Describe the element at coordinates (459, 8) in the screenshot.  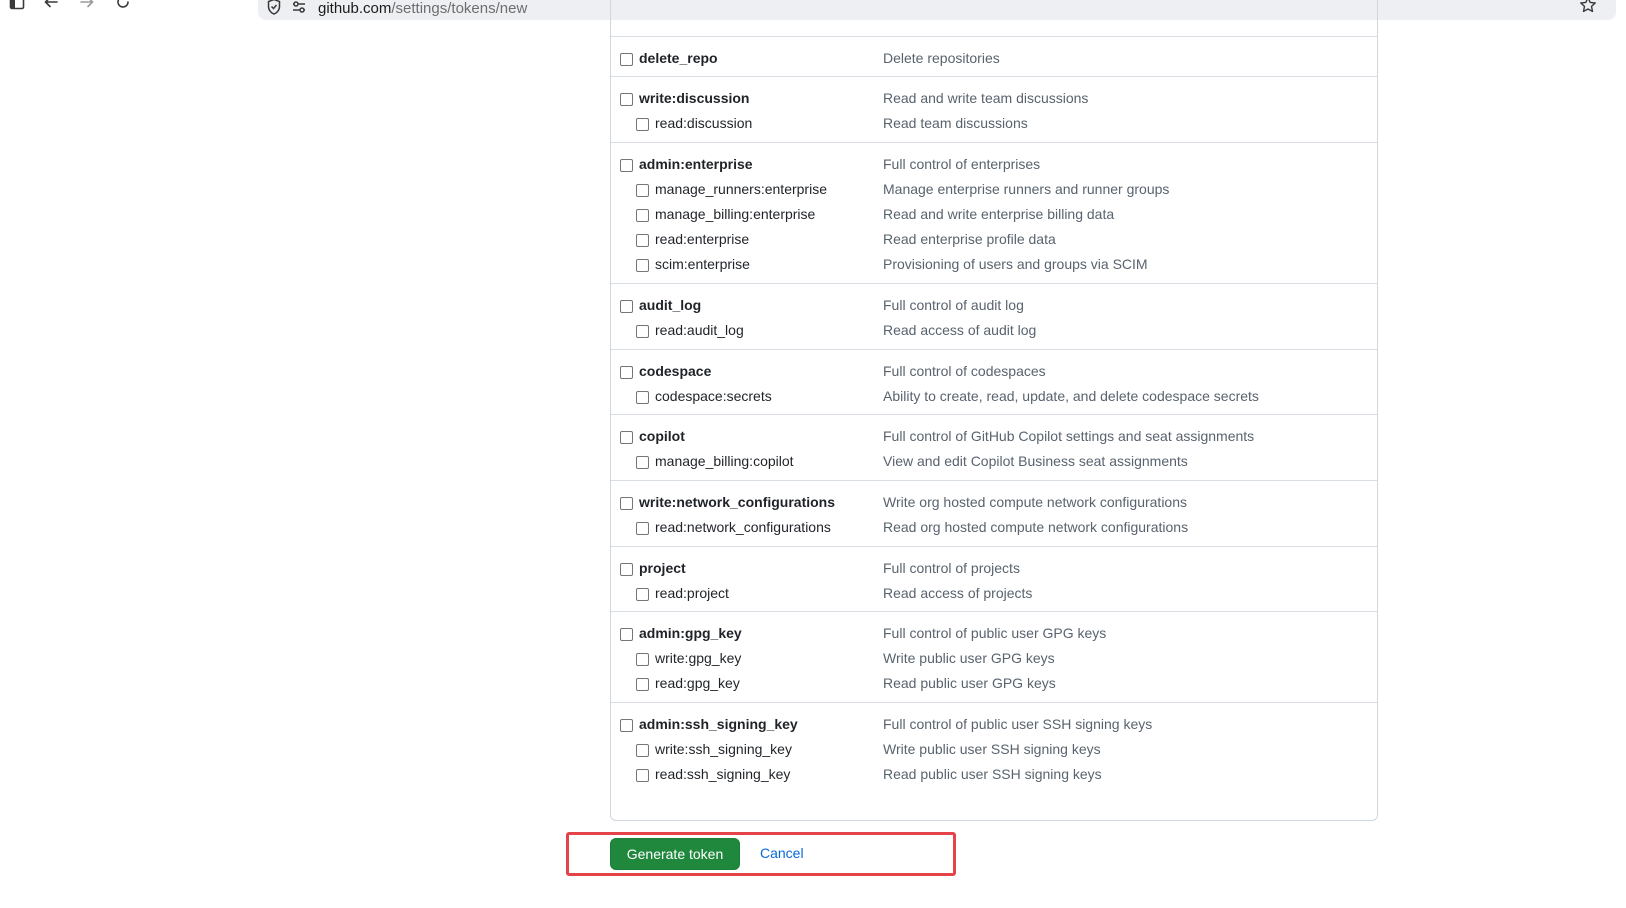
I see `url-path: /settings/tokens/new` at that location.